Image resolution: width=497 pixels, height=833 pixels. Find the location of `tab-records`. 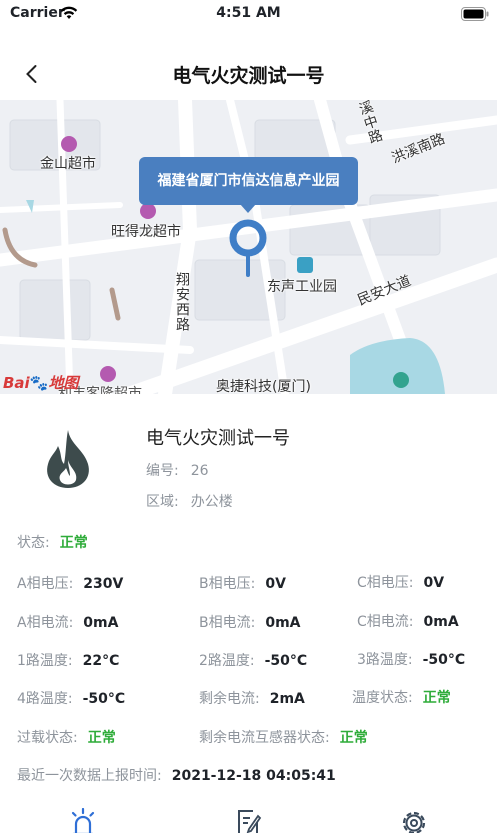

tab-records is located at coordinates (248, 820).